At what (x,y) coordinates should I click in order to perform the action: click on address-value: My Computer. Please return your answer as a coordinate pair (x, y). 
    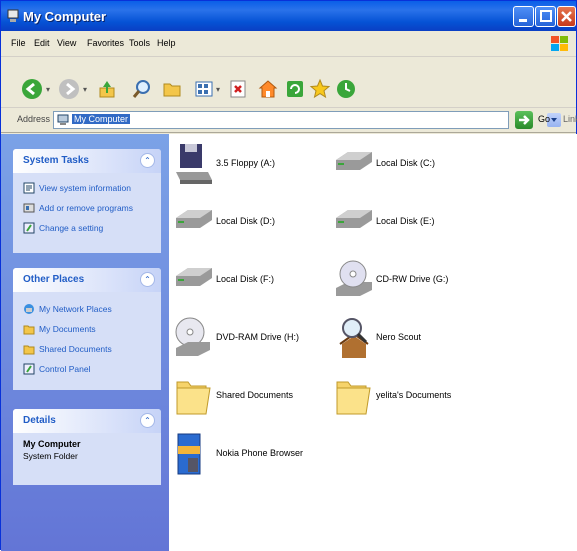
    Looking at the image, I should click on (101, 119).